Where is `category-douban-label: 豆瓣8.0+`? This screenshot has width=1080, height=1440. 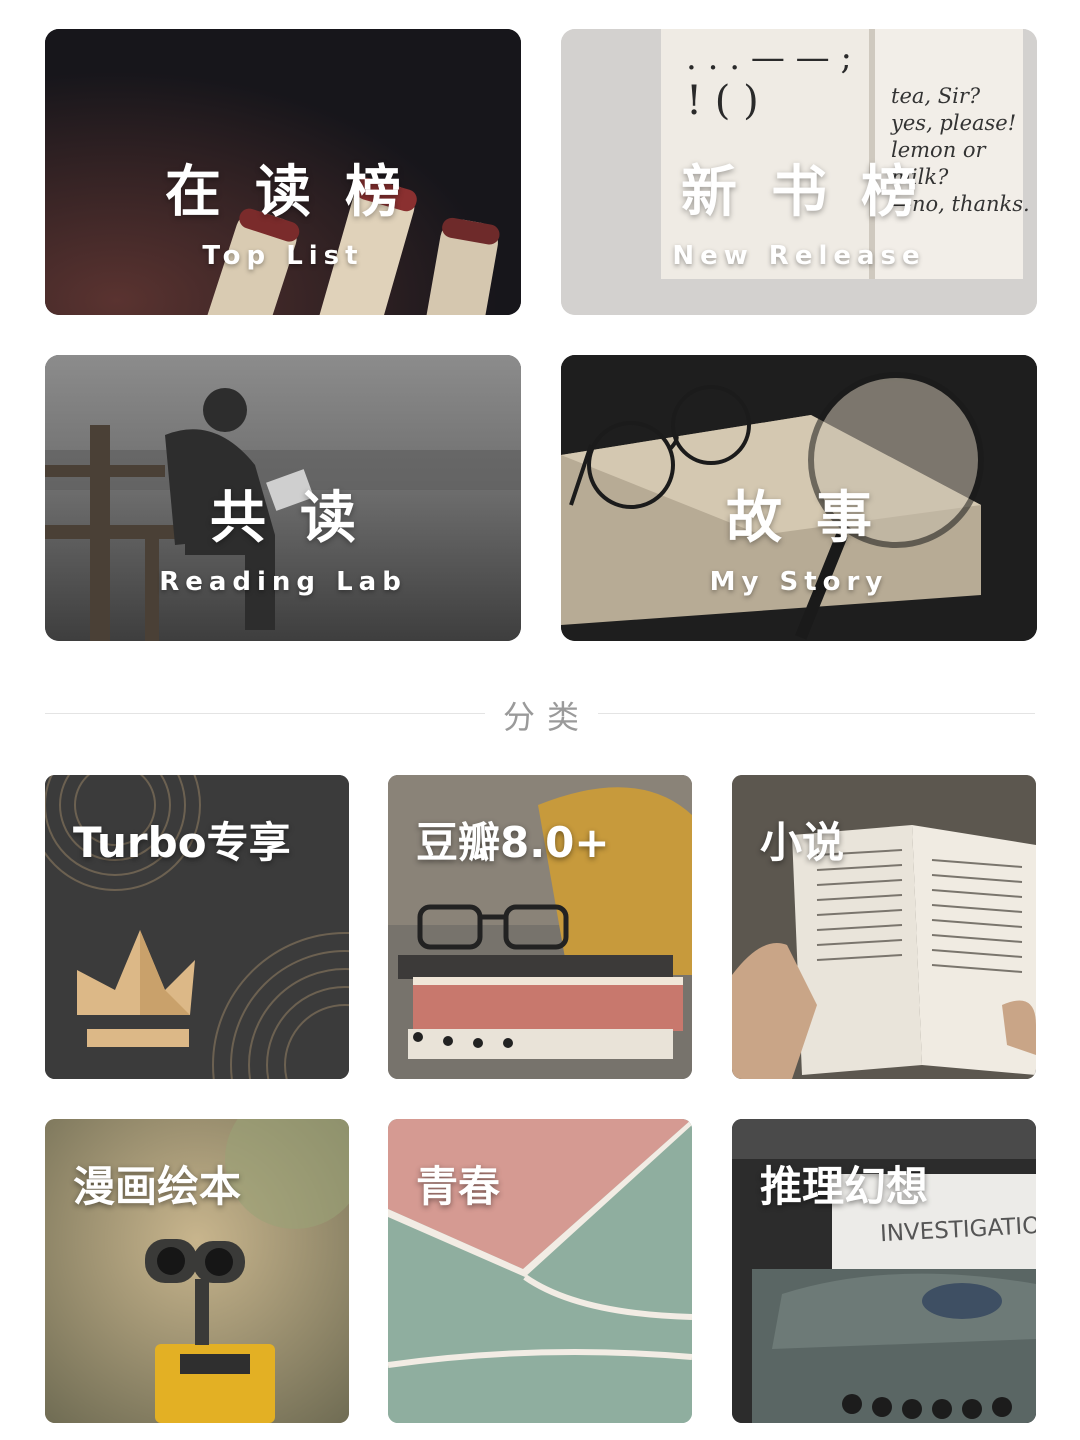
category-douban-label: 豆瓣8.0+ is located at coordinates (513, 842).